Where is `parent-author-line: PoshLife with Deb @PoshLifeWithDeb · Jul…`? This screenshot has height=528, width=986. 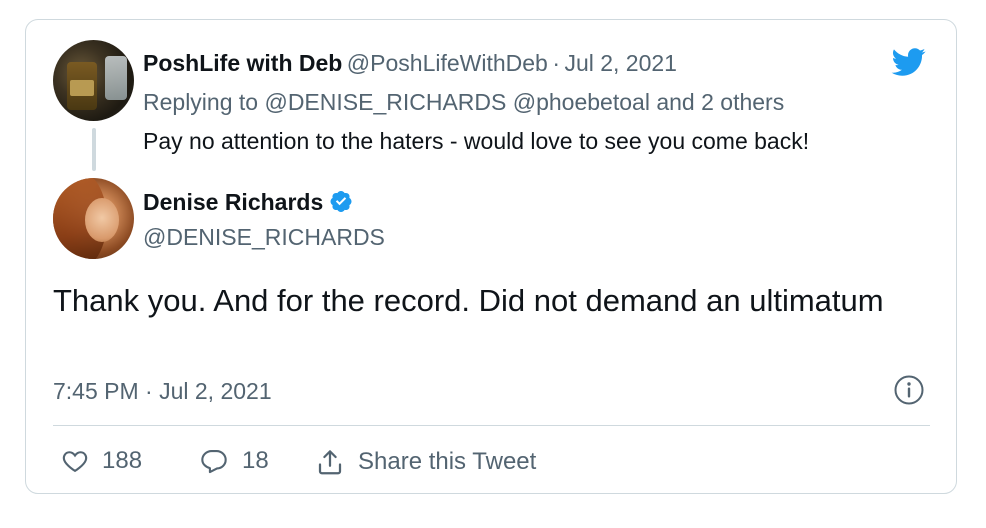 parent-author-line: PoshLife with Deb @PoshLifeWithDeb · Jul… is located at coordinates (410, 63).